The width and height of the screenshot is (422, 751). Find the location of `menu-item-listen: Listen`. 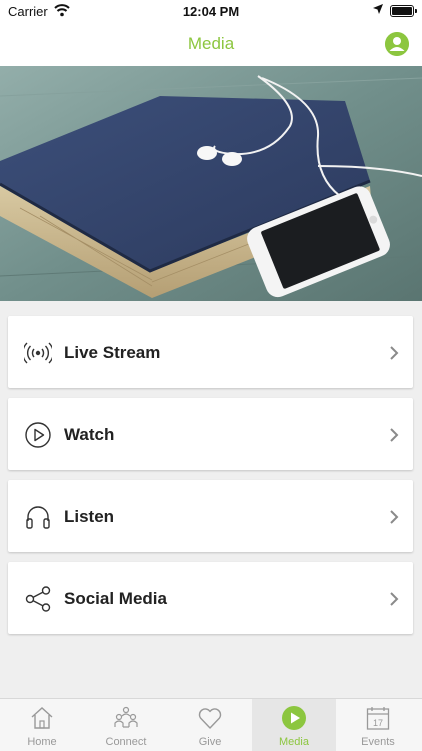

menu-item-listen: Listen is located at coordinates (210, 516).